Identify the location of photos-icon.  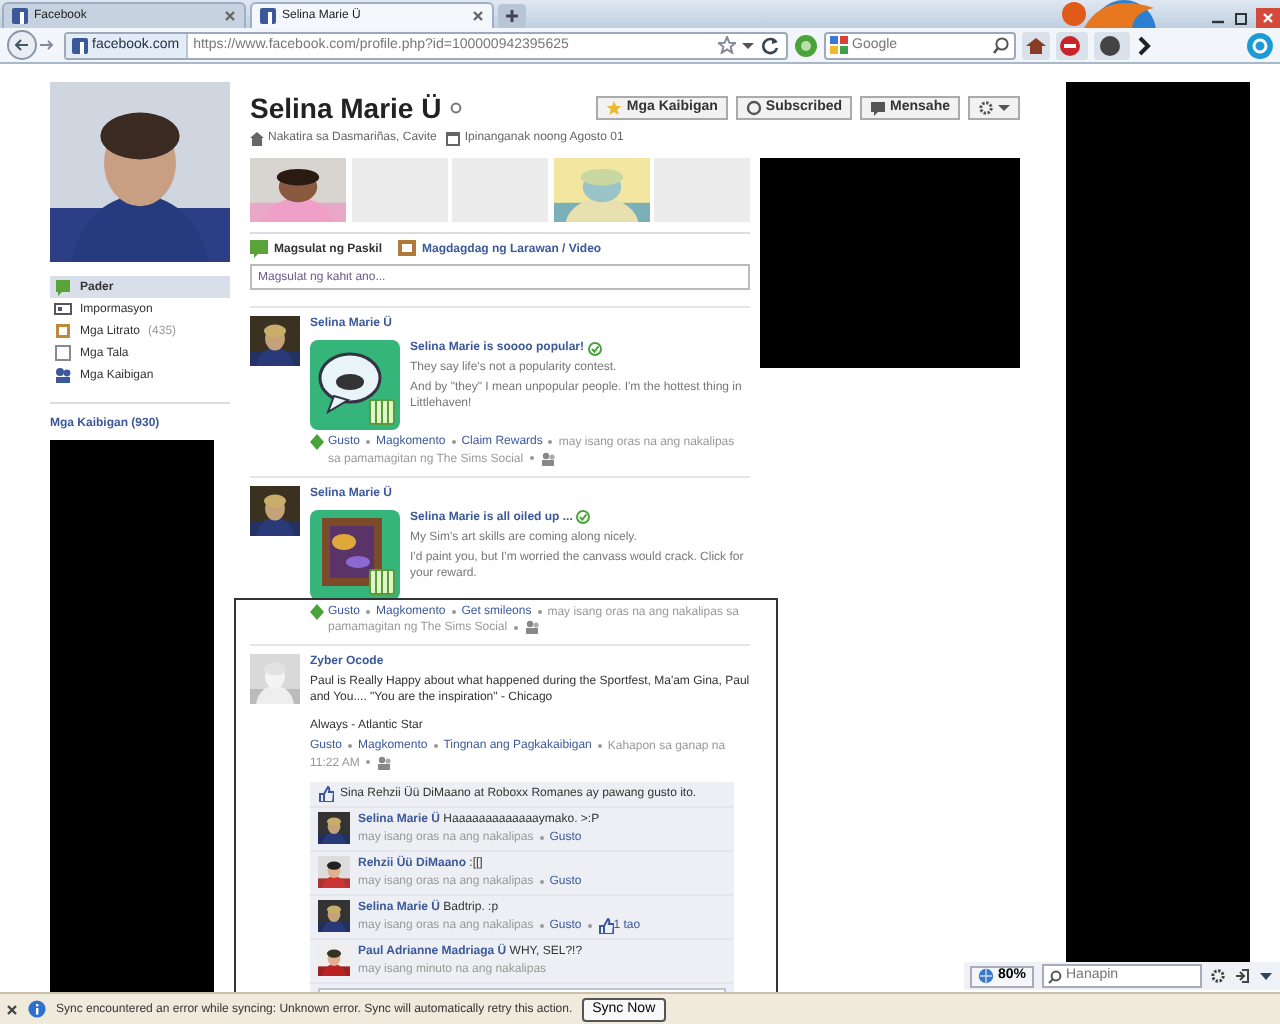
(63, 331).